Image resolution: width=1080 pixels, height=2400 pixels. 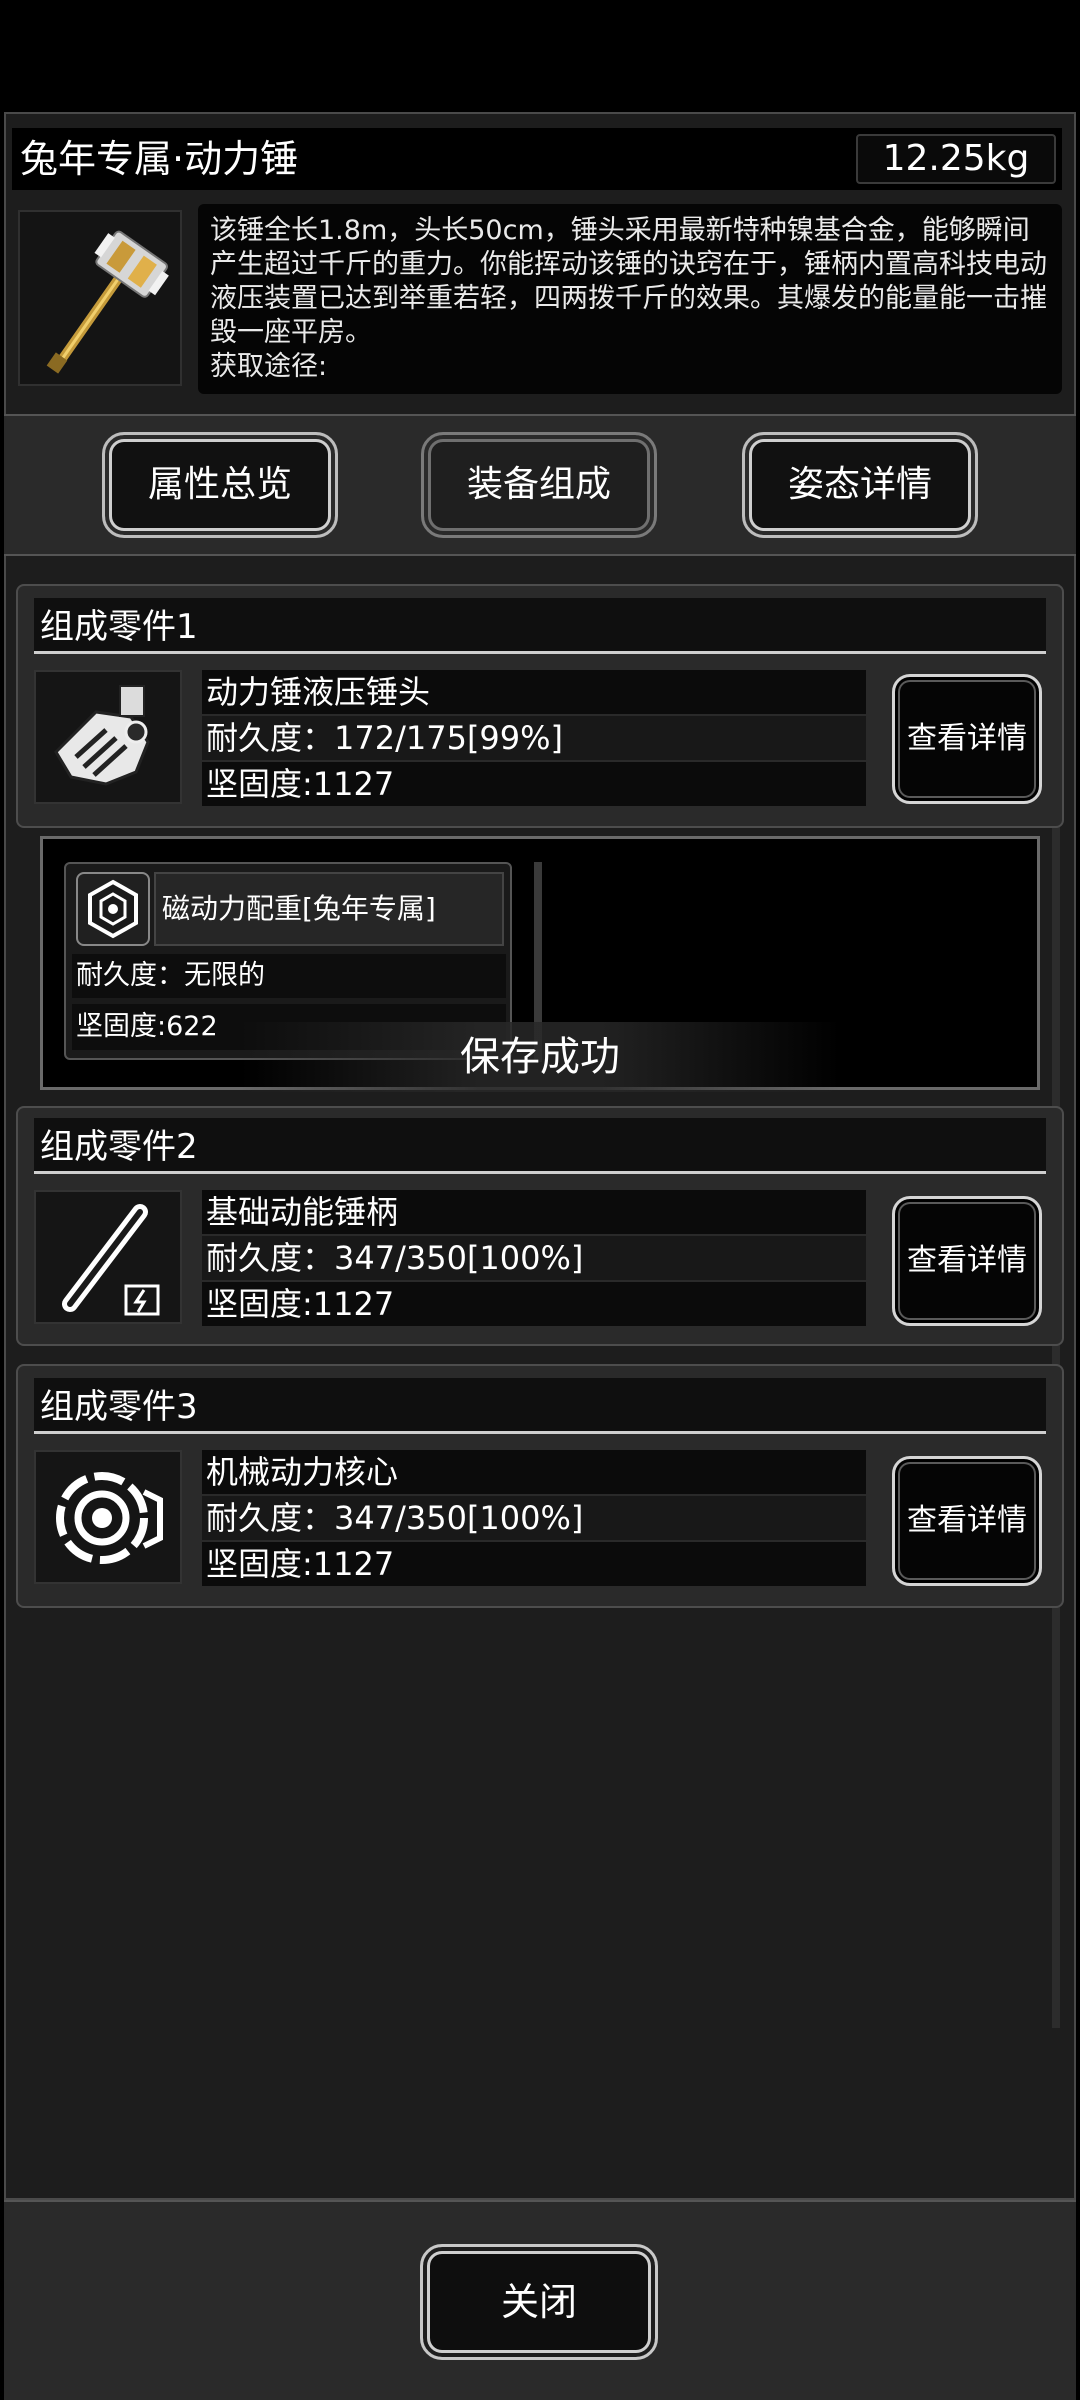 What do you see at coordinates (289, 976) in the screenshot?
I see `sub-component-durability: 耐久度：无限的` at bounding box center [289, 976].